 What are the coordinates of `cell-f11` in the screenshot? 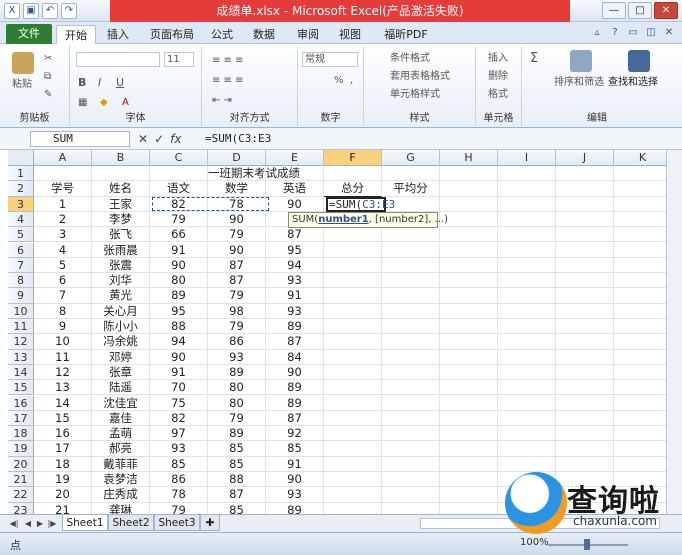 It's located at (353, 327).